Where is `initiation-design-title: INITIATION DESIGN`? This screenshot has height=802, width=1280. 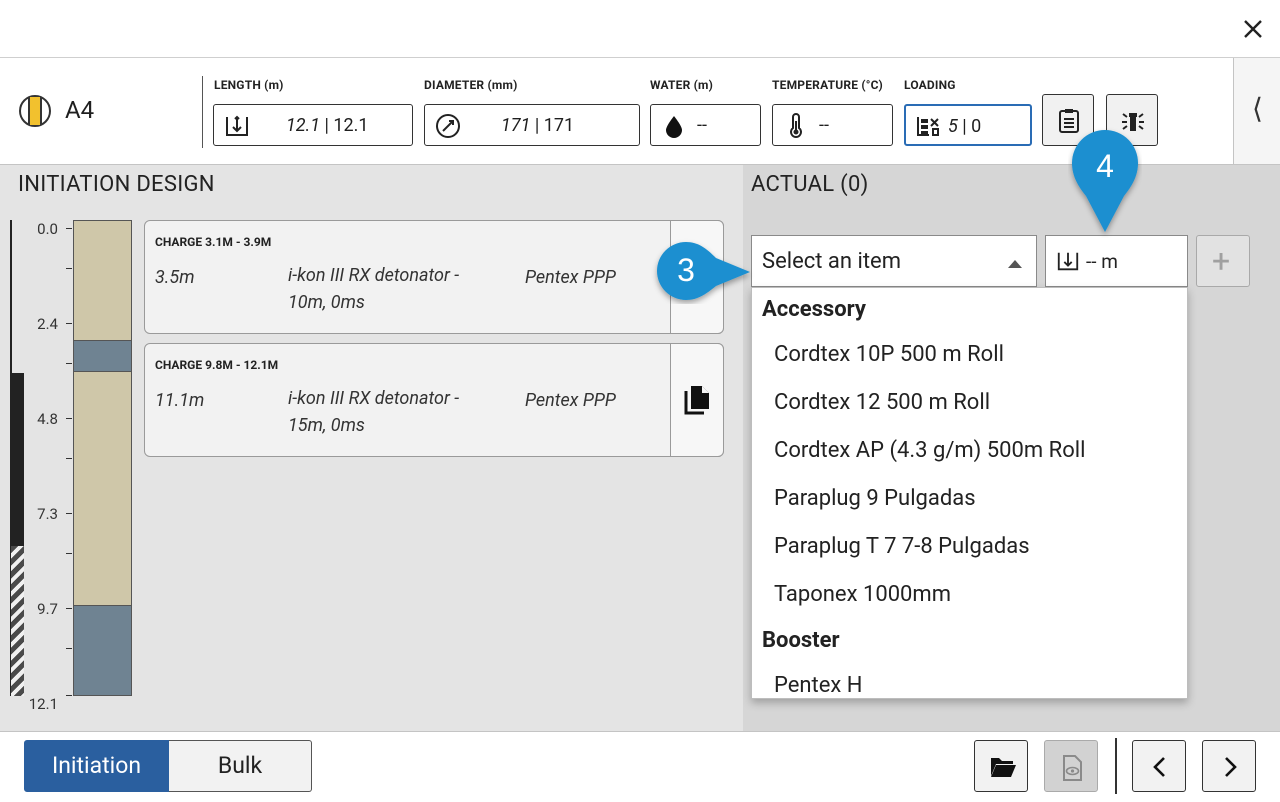 initiation-design-title: INITIATION DESIGN is located at coordinates (116, 184).